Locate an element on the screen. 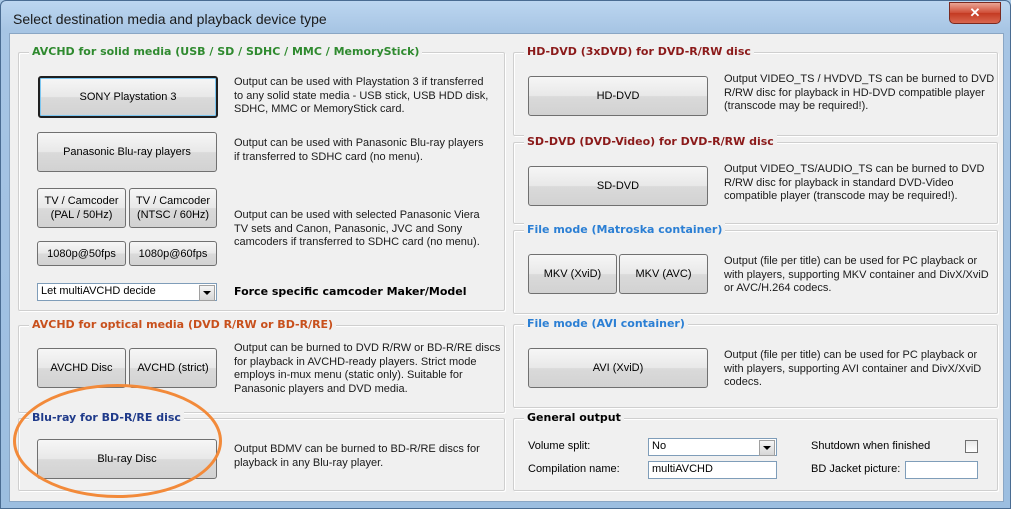 This screenshot has width=1011, height=509. sony-ps3-button: SONY Playstation 3 is located at coordinates (128, 97).